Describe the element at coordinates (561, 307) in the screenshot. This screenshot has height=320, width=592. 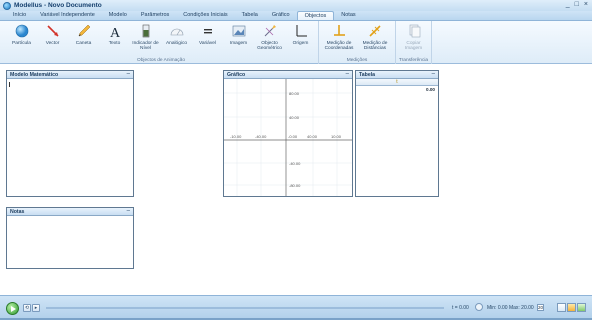
I see `layout-icon` at that location.